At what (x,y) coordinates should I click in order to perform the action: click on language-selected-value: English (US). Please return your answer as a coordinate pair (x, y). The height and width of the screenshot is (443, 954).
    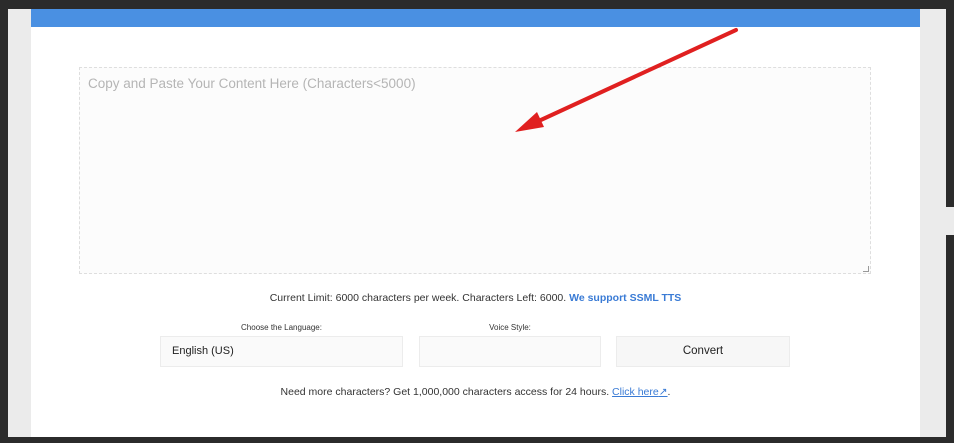
    Looking at the image, I should click on (203, 351).